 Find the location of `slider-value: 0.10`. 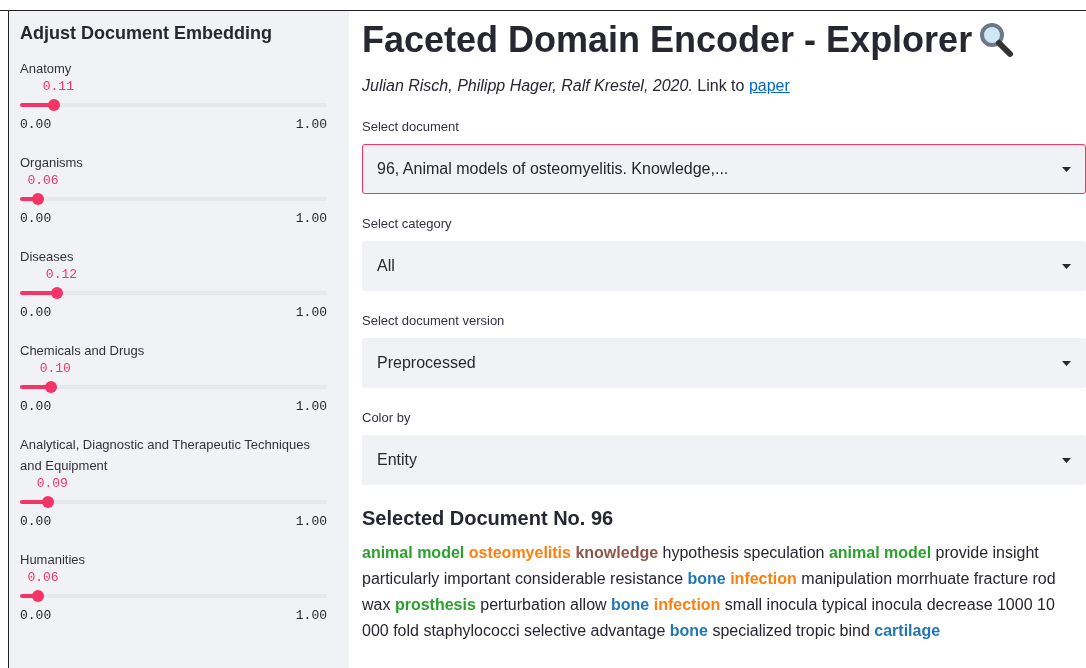

slider-value: 0.10 is located at coordinates (55, 368).